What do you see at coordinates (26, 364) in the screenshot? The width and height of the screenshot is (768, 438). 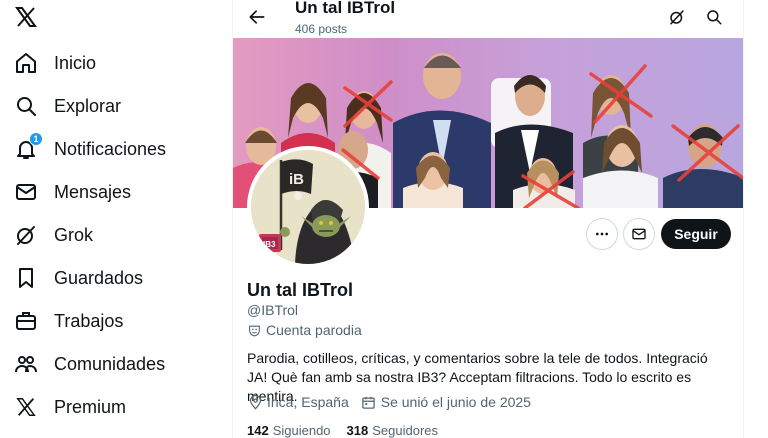 I see `people-icon` at bounding box center [26, 364].